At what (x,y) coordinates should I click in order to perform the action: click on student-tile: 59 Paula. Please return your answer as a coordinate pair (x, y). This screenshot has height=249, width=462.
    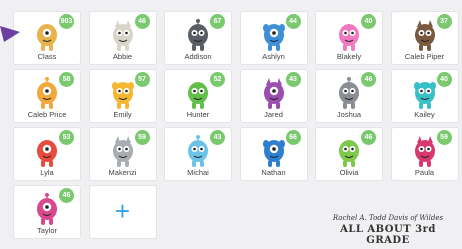
    Looking at the image, I should click on (424, 154).